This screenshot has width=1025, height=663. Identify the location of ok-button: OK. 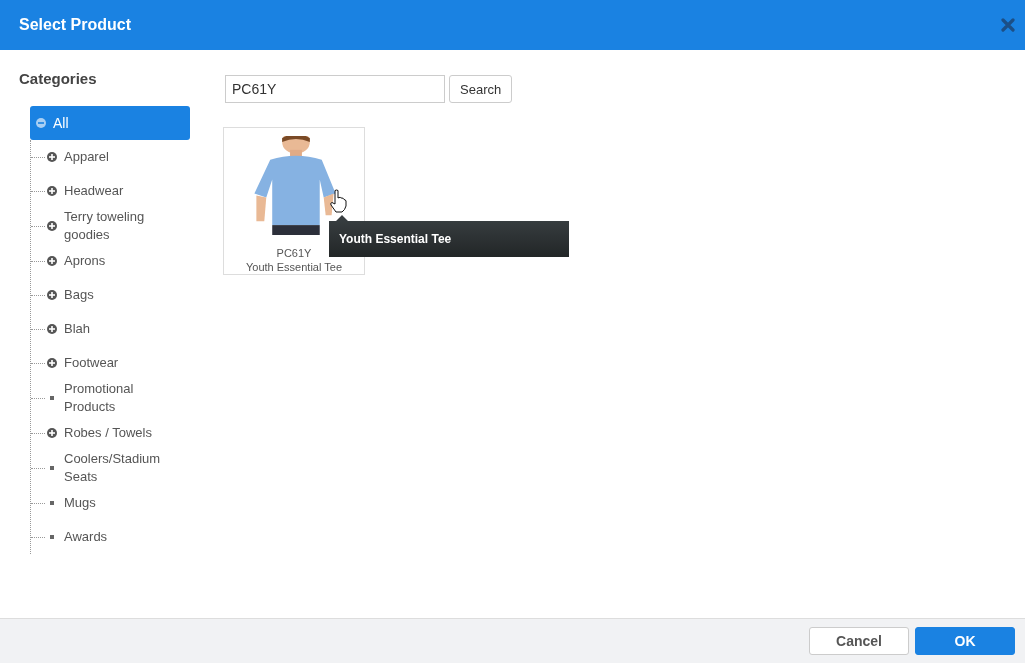
(965, 641).